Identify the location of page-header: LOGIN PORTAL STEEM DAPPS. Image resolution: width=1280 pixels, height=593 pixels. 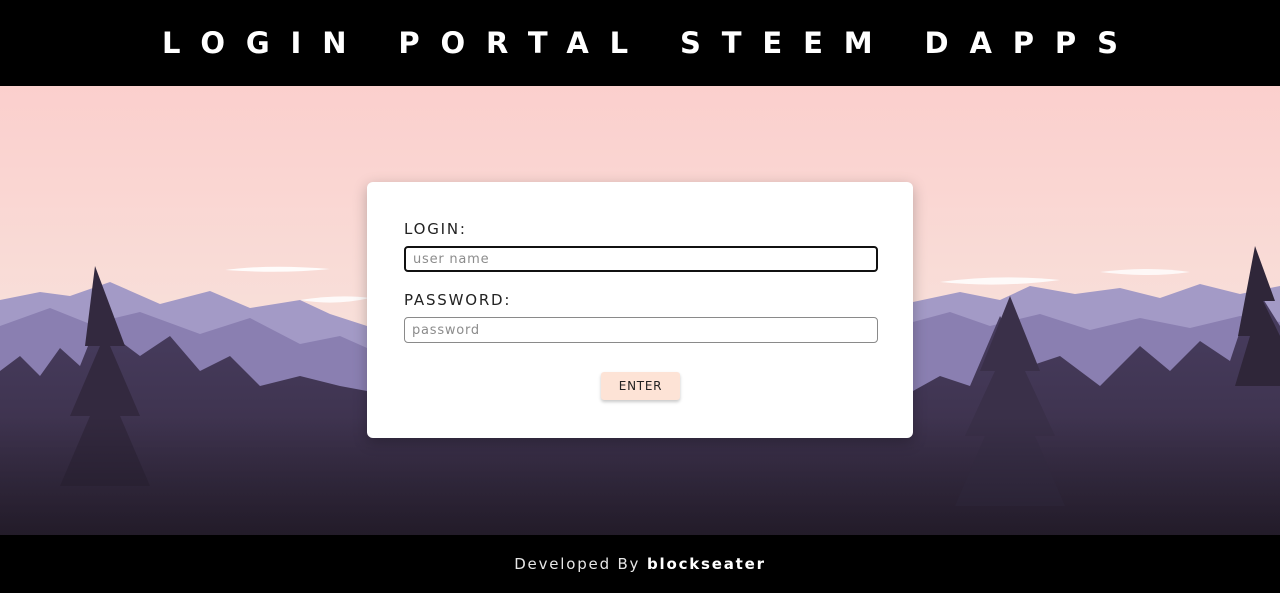
(640, 43).